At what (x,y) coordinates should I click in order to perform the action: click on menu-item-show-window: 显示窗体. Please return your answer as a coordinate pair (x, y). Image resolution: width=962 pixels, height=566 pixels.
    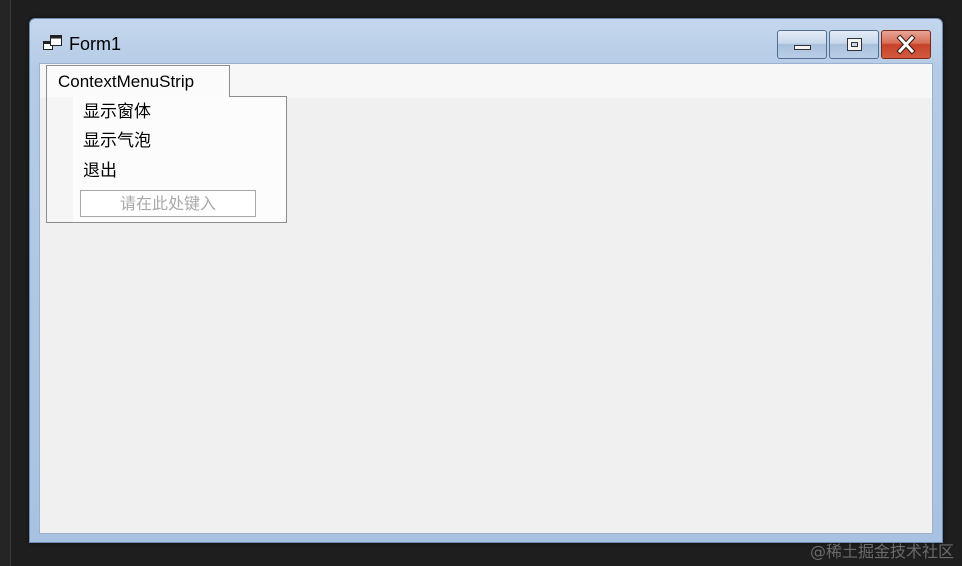
    Looking at the image, I should click on (117, 112).